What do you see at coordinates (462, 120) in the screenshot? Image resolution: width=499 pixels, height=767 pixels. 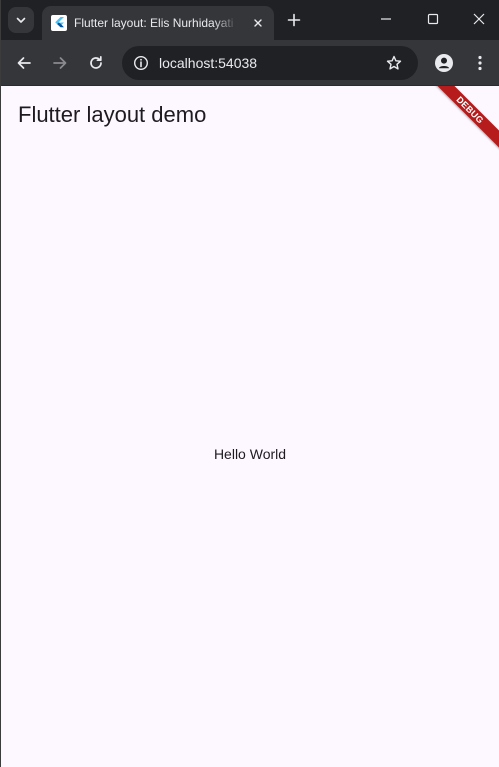 I see `debug-banner: DEBUG` at bounding box center [462, 120].